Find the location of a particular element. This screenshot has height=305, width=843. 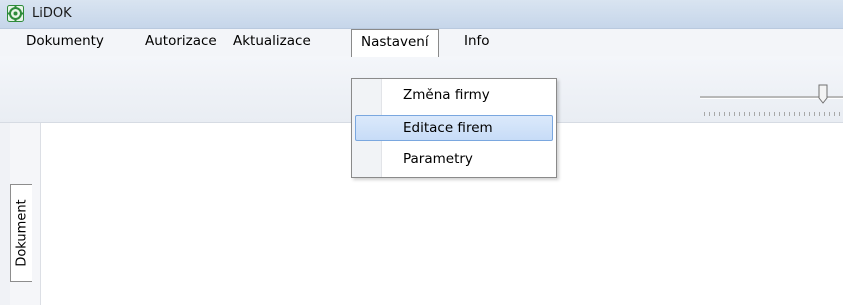

nastaveni-dropdown: Změna firmy Editace firem Parametry is located at coordinates (454, 128).